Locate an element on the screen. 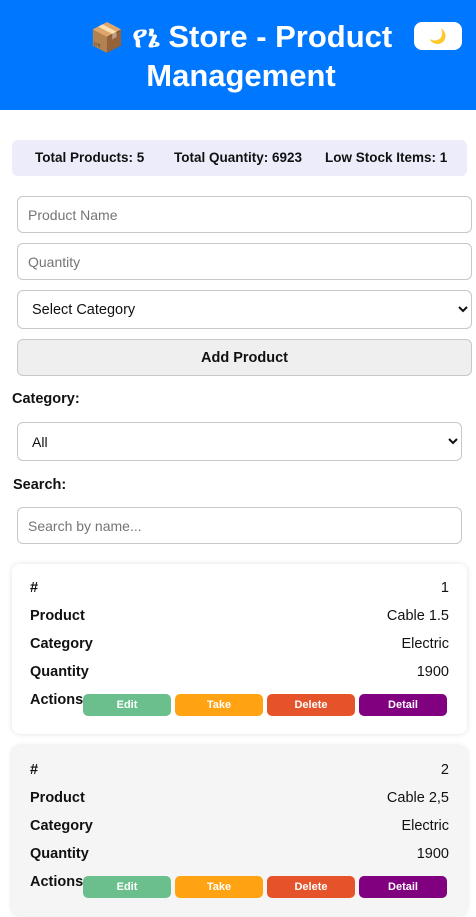 The width and height of the screenshot is (476, 917). card-row-number: # 1 is located at coordinates (239, 590).